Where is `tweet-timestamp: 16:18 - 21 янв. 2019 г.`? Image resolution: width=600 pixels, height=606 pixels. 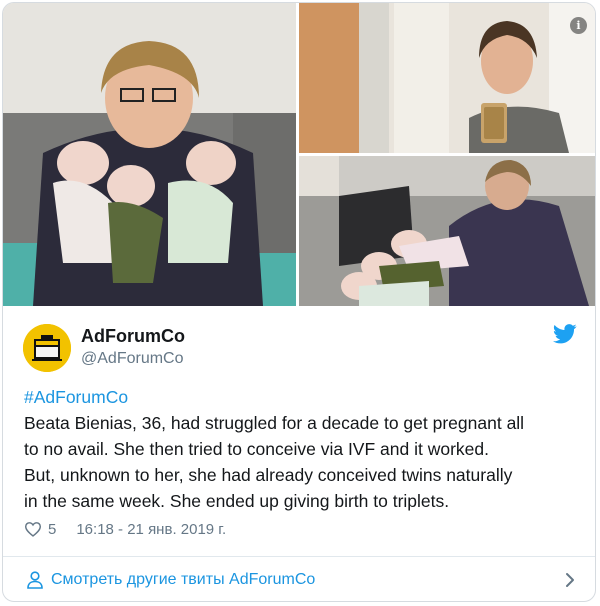
tweet-timestamp: 16:18 - 21 янв. 2019 г. is located at coordinates (151, 529).